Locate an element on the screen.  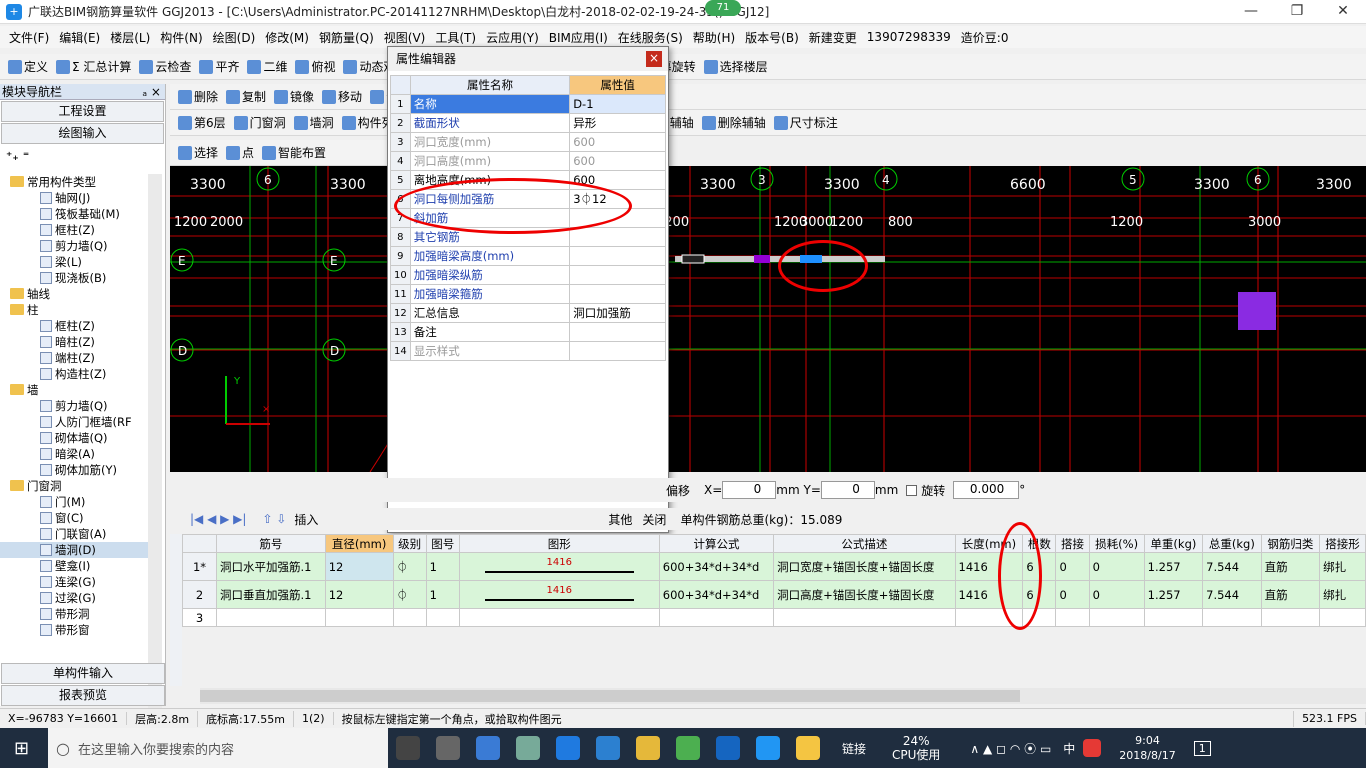
tree-item: 墙 is located at coordinates (74, 390).